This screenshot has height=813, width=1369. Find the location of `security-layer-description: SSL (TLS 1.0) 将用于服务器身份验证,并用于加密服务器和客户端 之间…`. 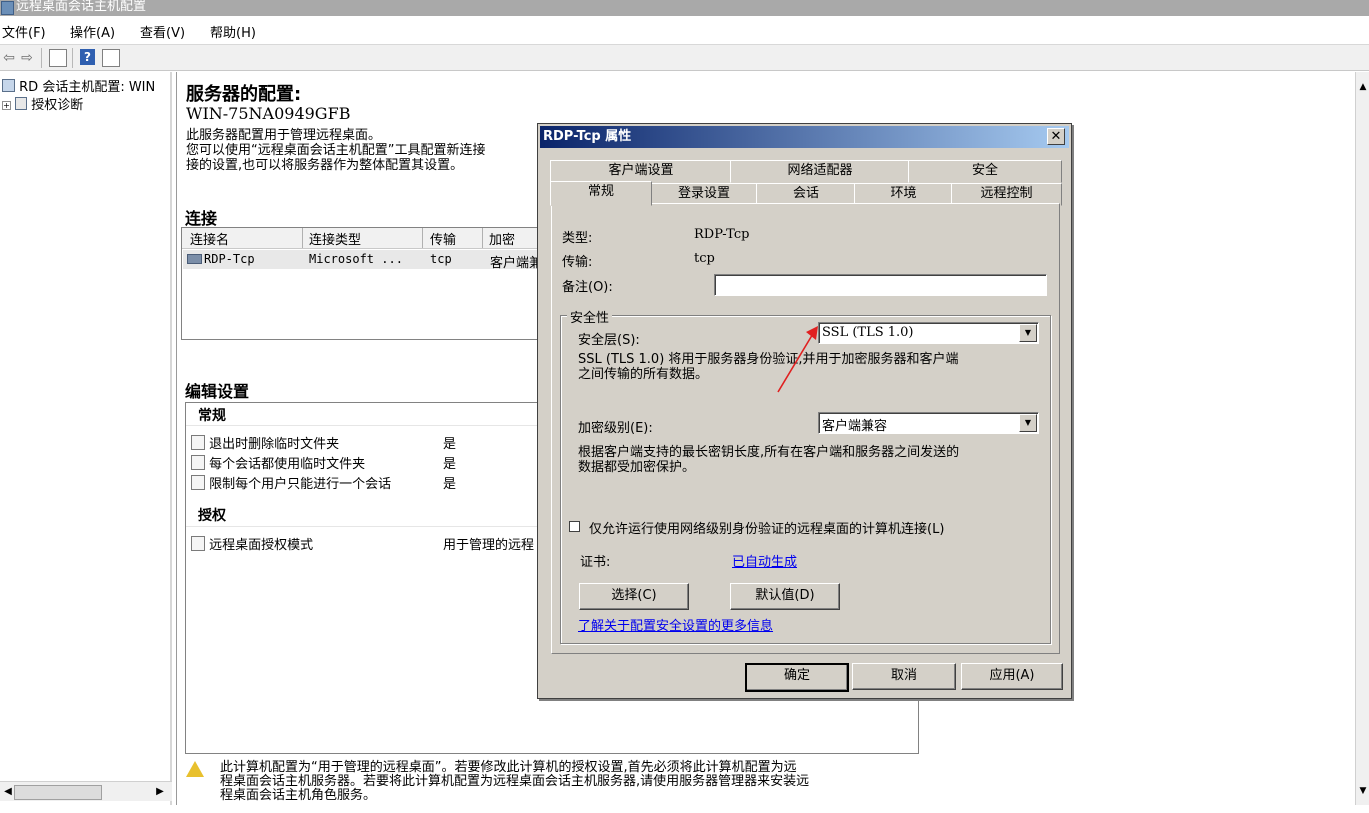

security-layer-description: SSL (TLS 1.0) 将用于服务器身份验证,并用于加密服务器和客户端 之间… is located at coordinates (768, 367).